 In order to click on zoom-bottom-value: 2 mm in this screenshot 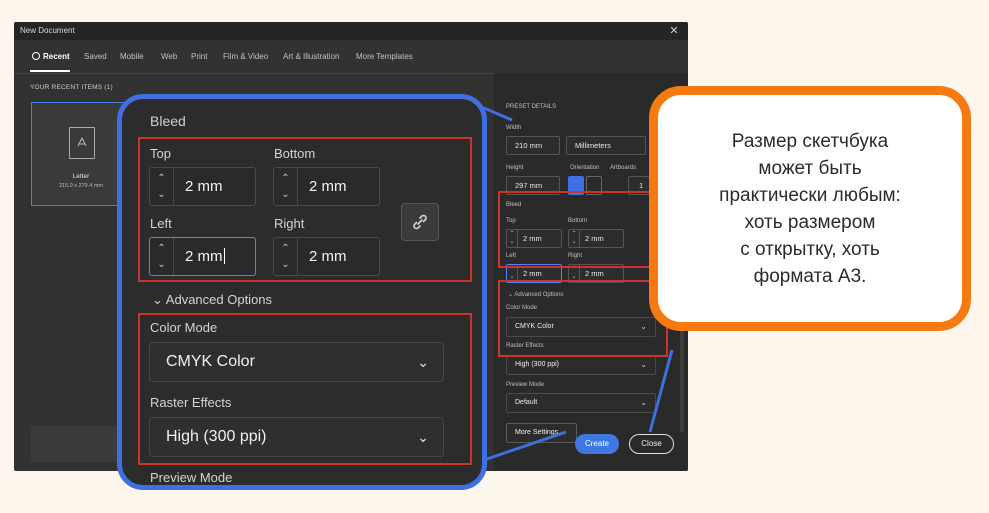, I will do `click(328, 186)`.